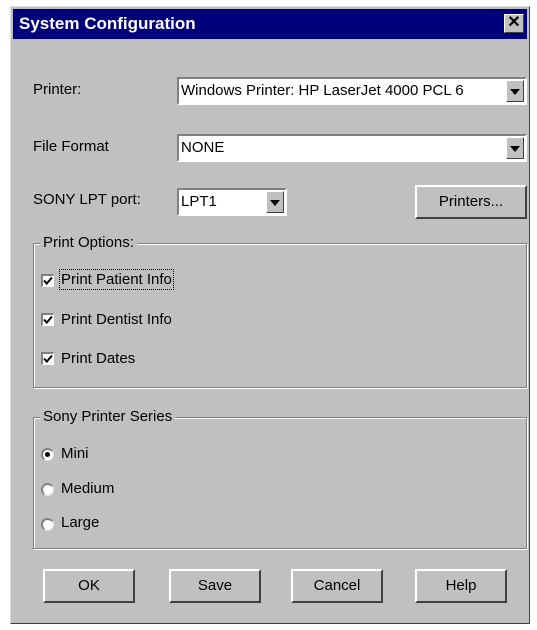 The height and width of the screenshot is (630, 537). Describe the element at coordinates (203, 147) in the screenshot. I see `file-format-select-value: NONE` at that location.